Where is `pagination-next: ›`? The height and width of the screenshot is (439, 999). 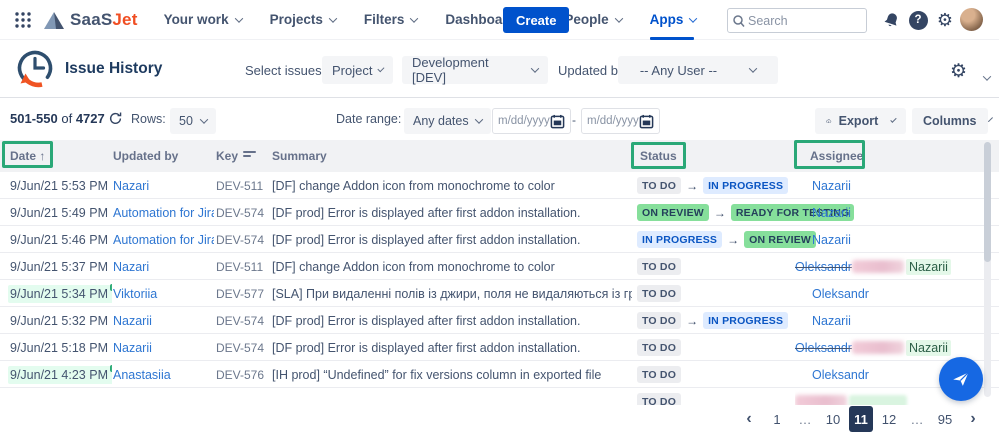
pagination-next: › is located at coordinates (973, 419).